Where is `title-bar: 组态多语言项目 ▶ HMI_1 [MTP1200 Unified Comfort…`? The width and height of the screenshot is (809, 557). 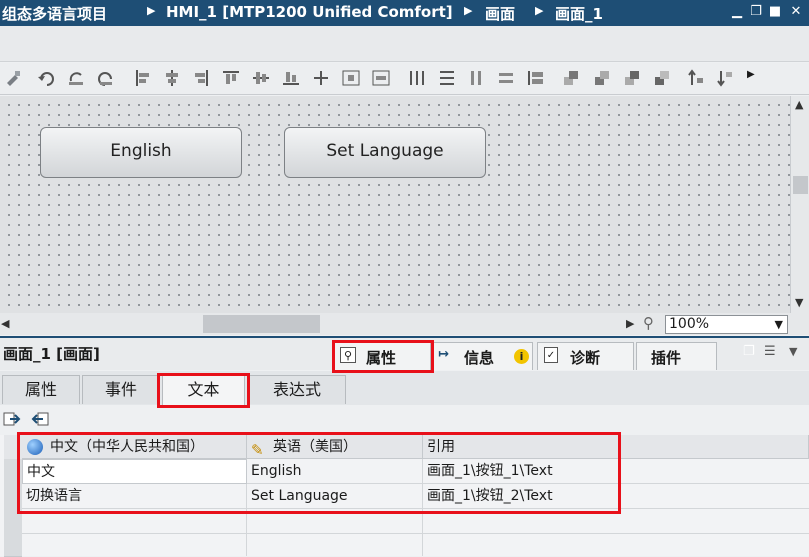 title-bar: 组态多语言项目 ▶ HMI_1 [MTP1200 Unified Comfort… is located at coordinates (404, 13).